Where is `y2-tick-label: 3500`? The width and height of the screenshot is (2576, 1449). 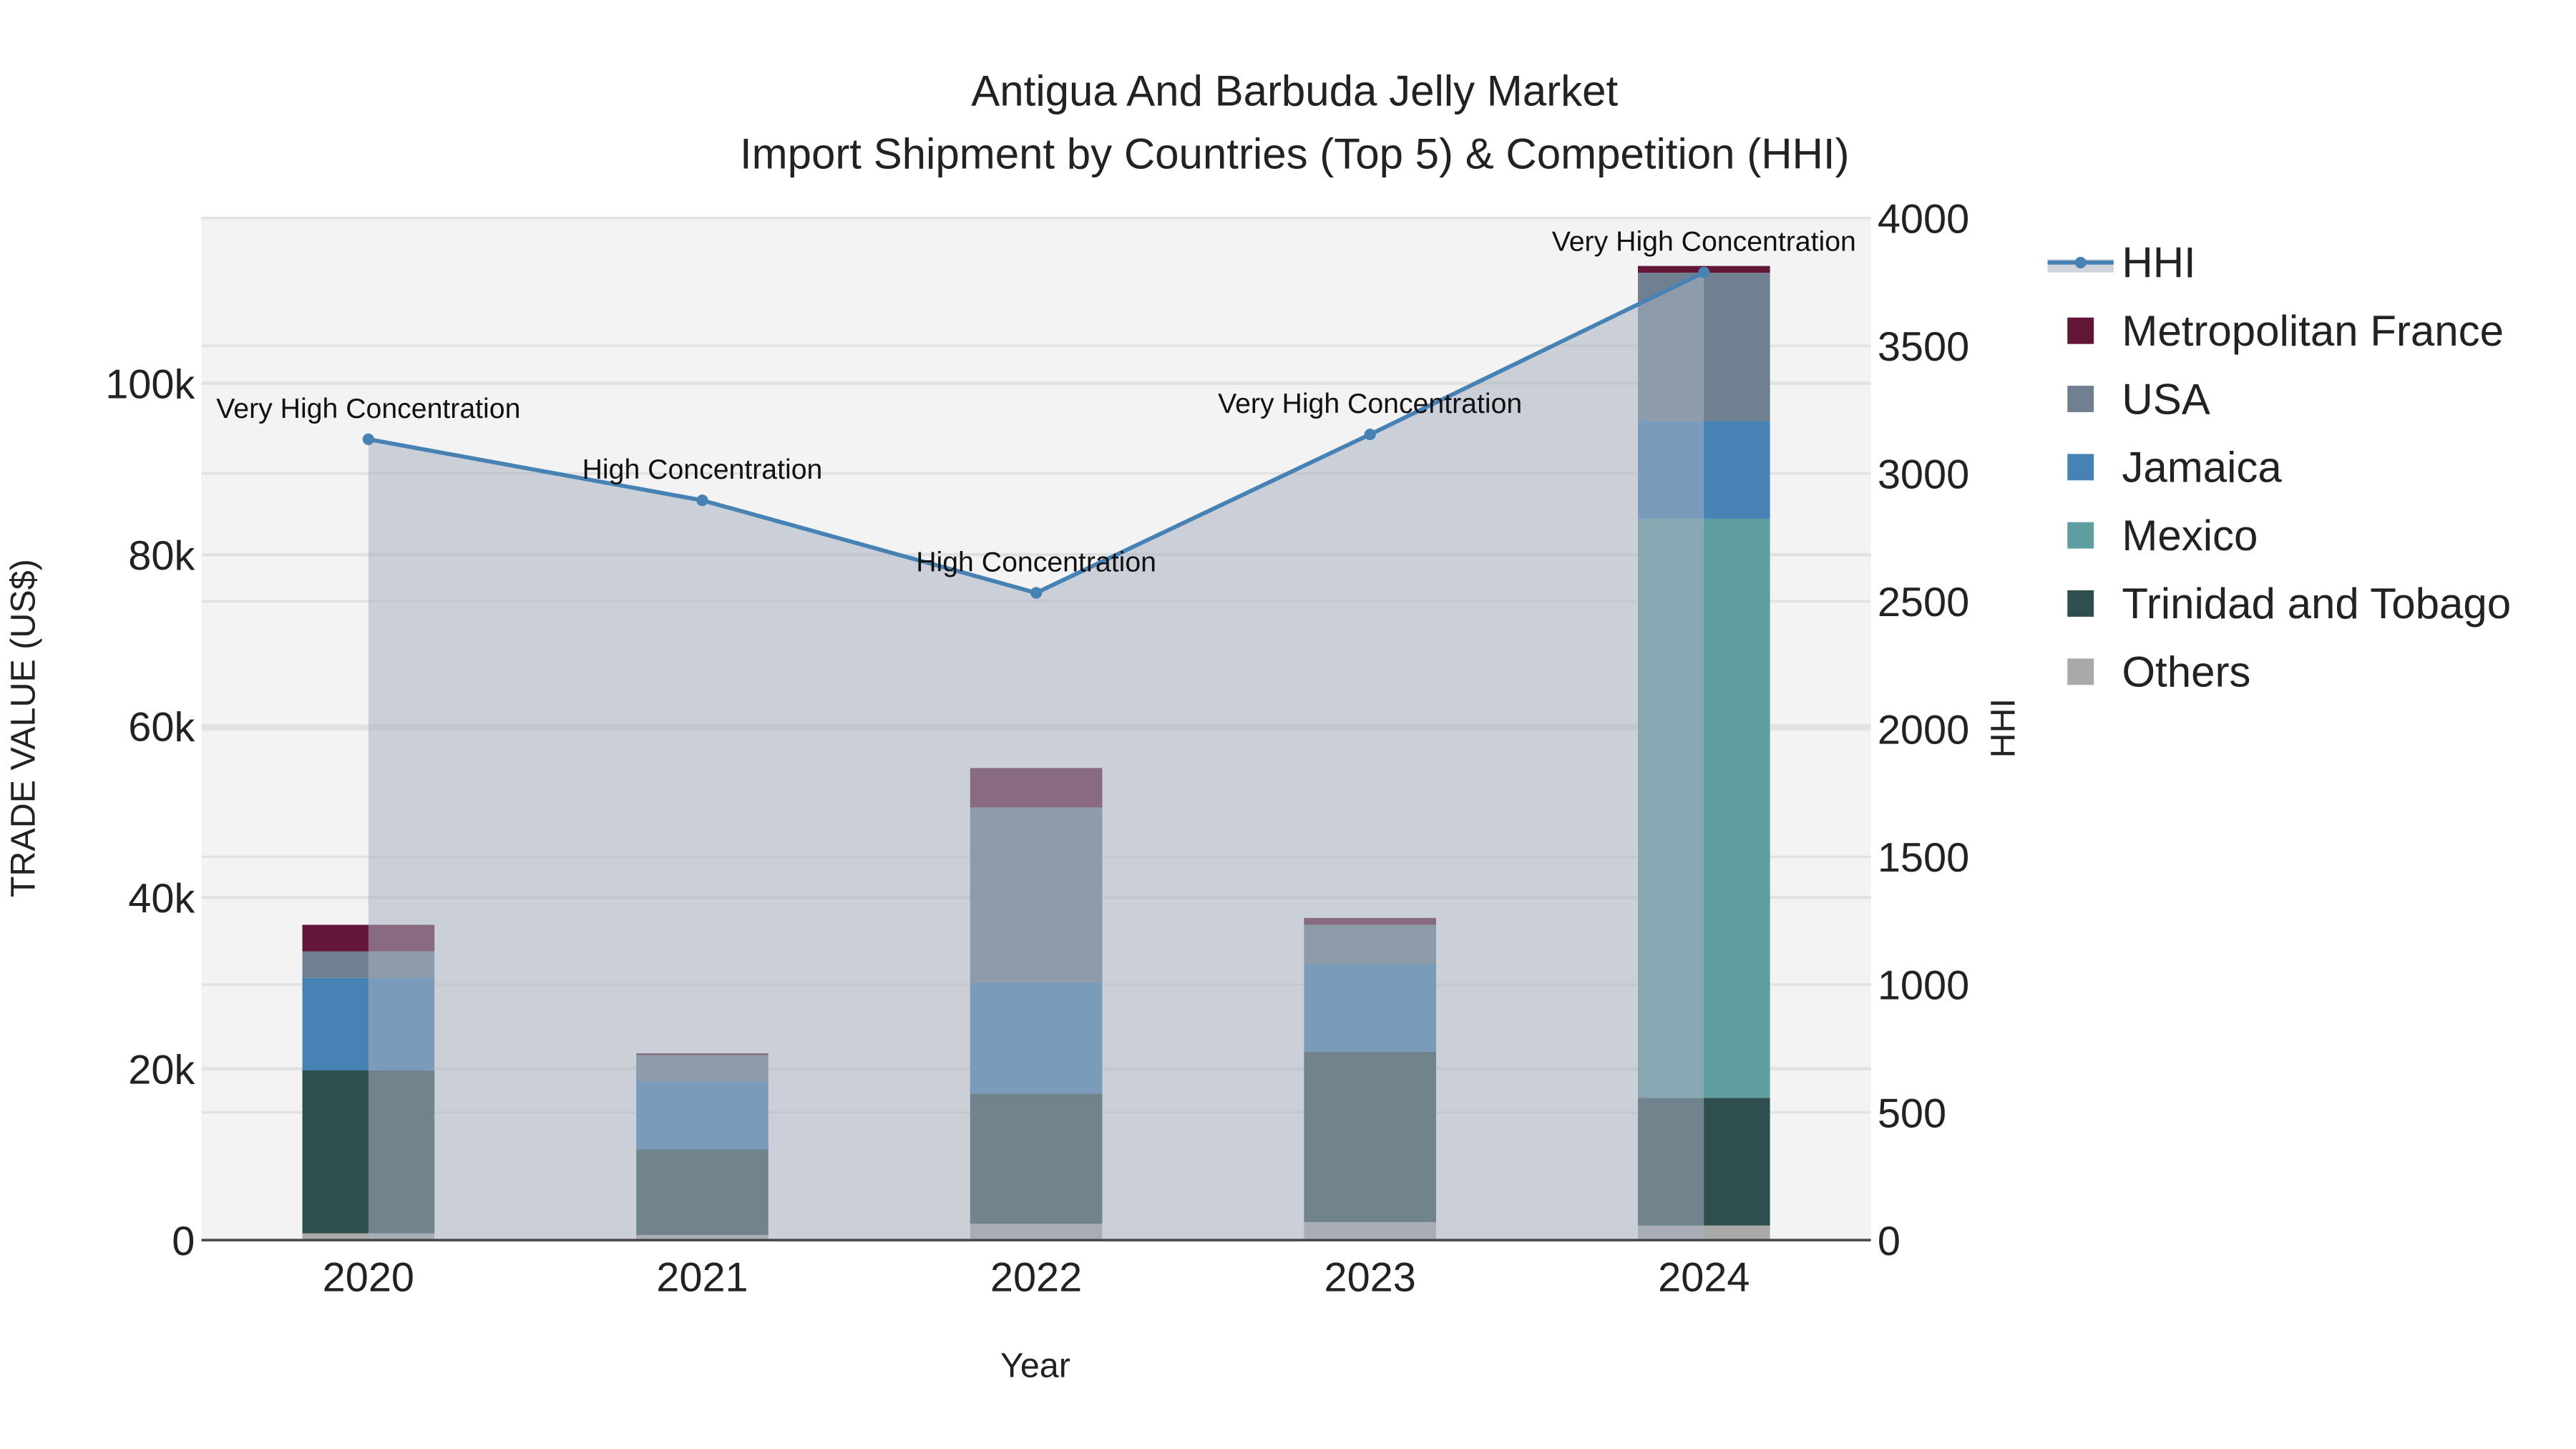
y2-tick-label: 3500 is located at coordinates (1923, 347).